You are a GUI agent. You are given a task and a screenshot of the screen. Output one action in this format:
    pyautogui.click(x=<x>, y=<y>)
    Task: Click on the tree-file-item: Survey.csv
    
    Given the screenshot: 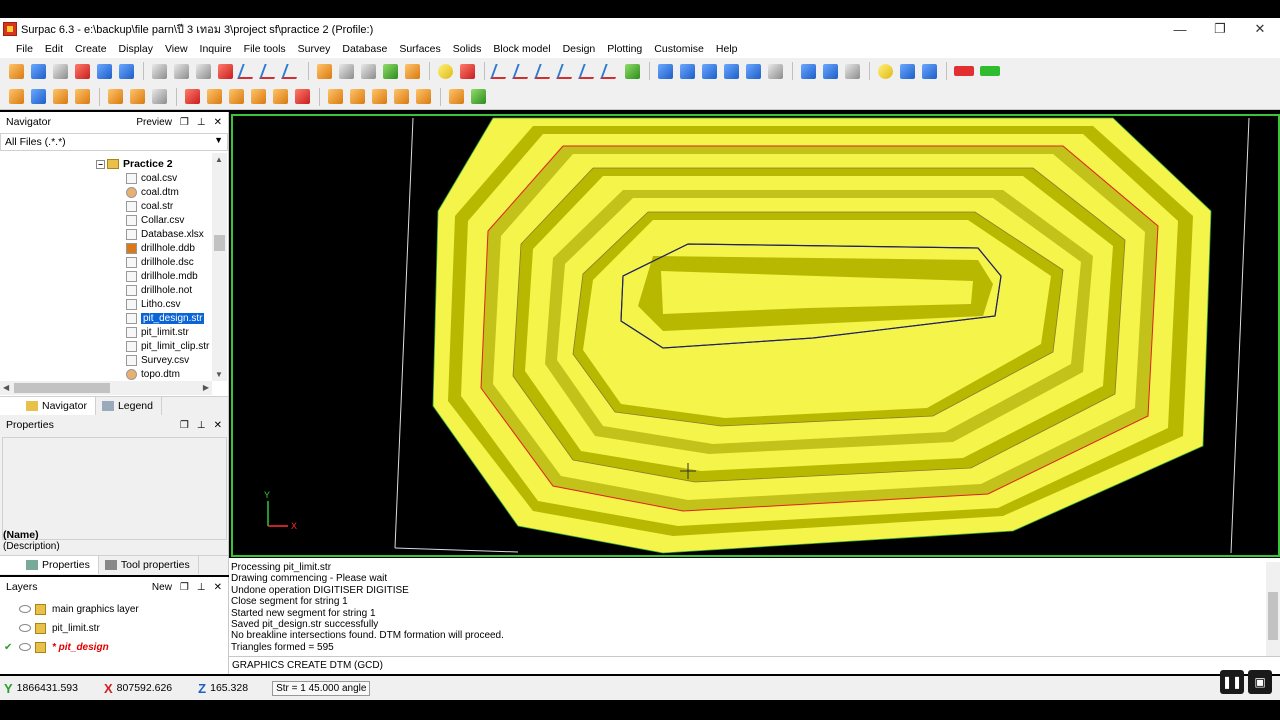 What is the action you would take?
    pyautogui.click(x=157, y=360)
    